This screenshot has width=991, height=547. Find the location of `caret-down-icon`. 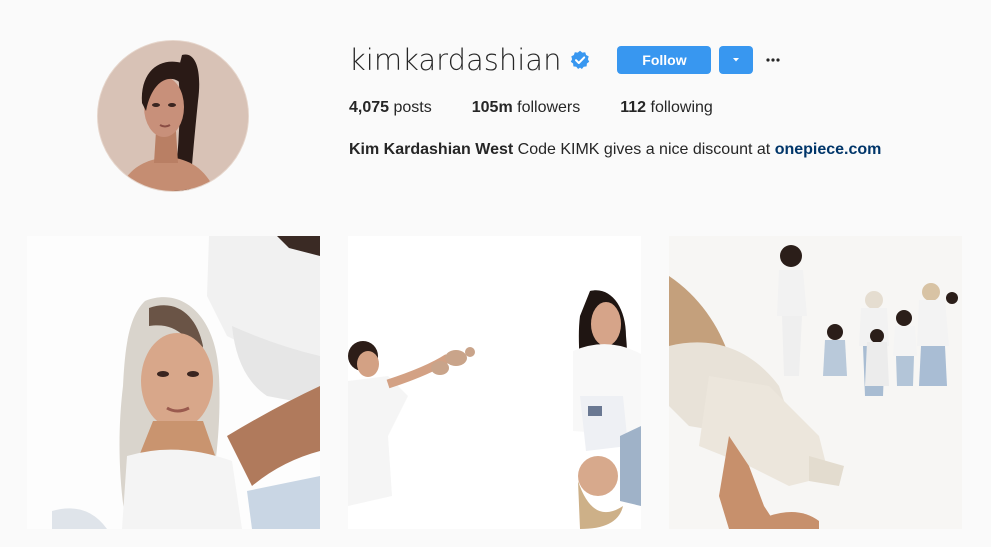

caret-down-icon is located at coordinates (736, 60).